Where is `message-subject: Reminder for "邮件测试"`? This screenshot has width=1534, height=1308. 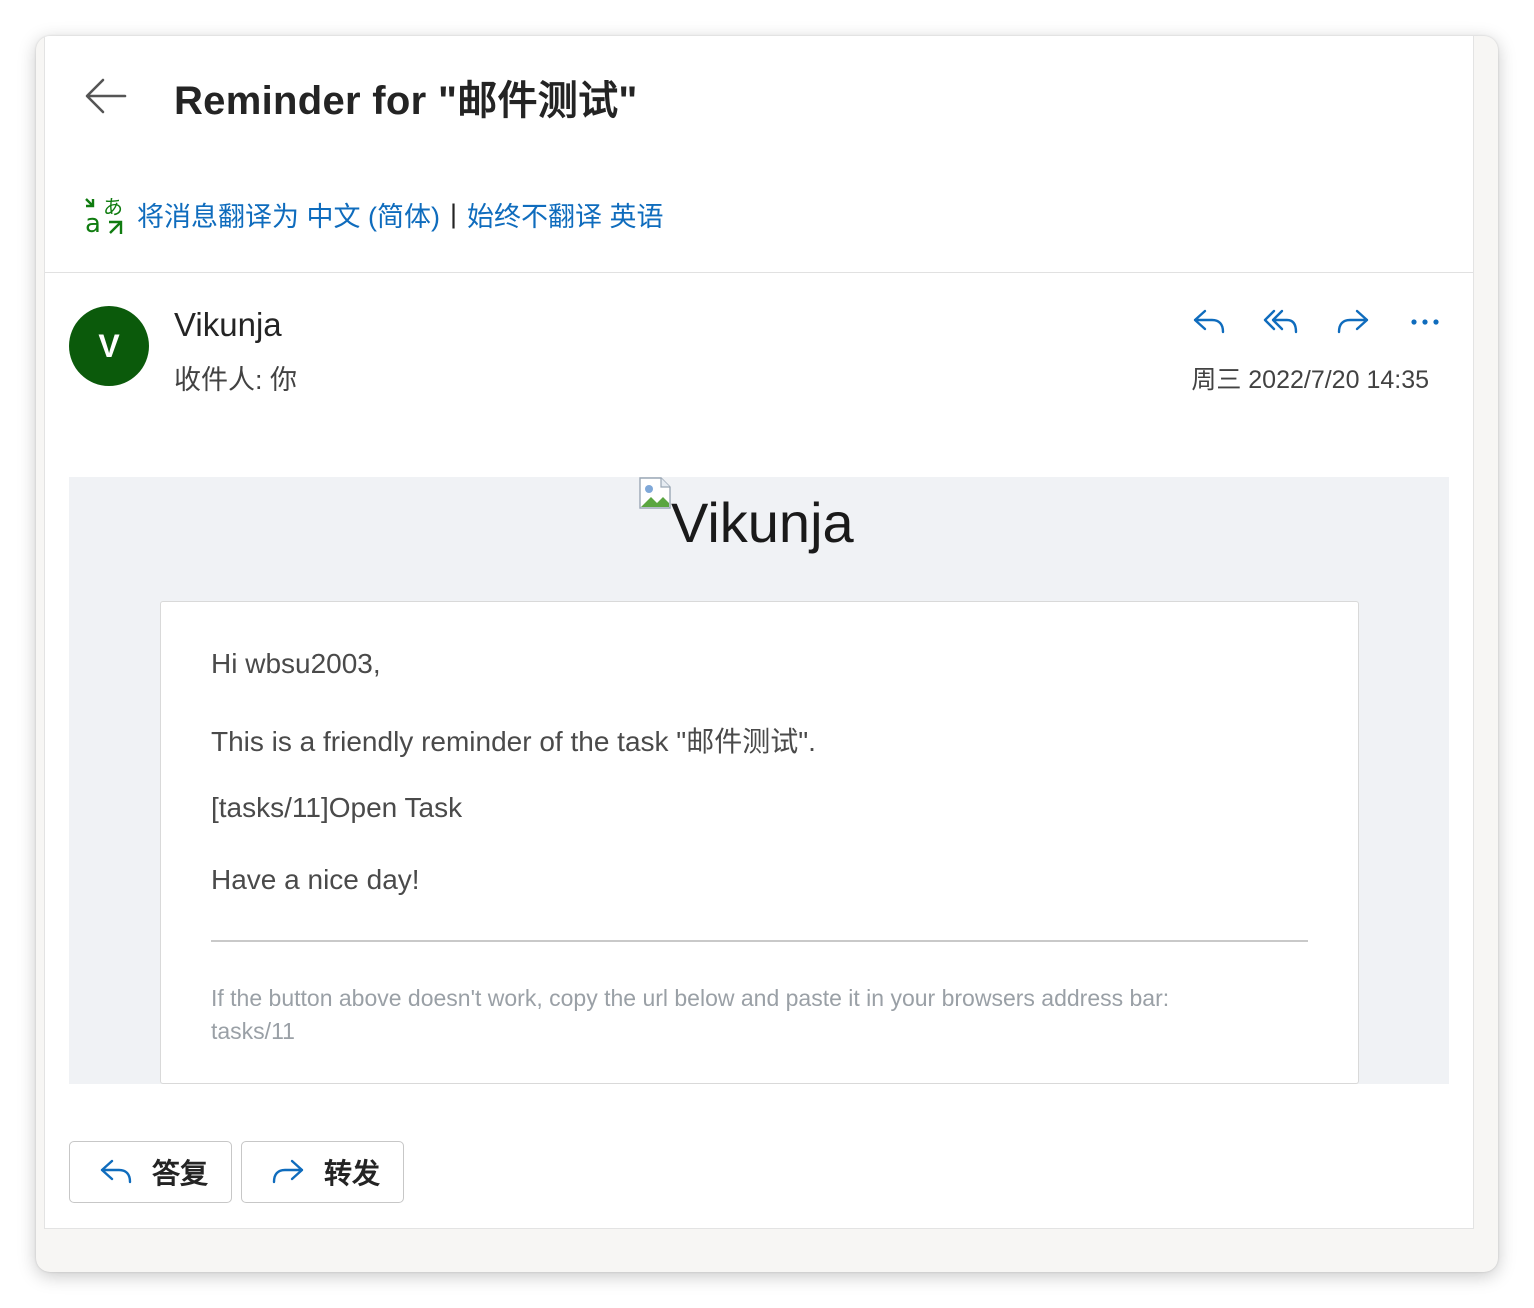 message-subject: Reminder for "邮件测试" is located at coordinates (406, 101).